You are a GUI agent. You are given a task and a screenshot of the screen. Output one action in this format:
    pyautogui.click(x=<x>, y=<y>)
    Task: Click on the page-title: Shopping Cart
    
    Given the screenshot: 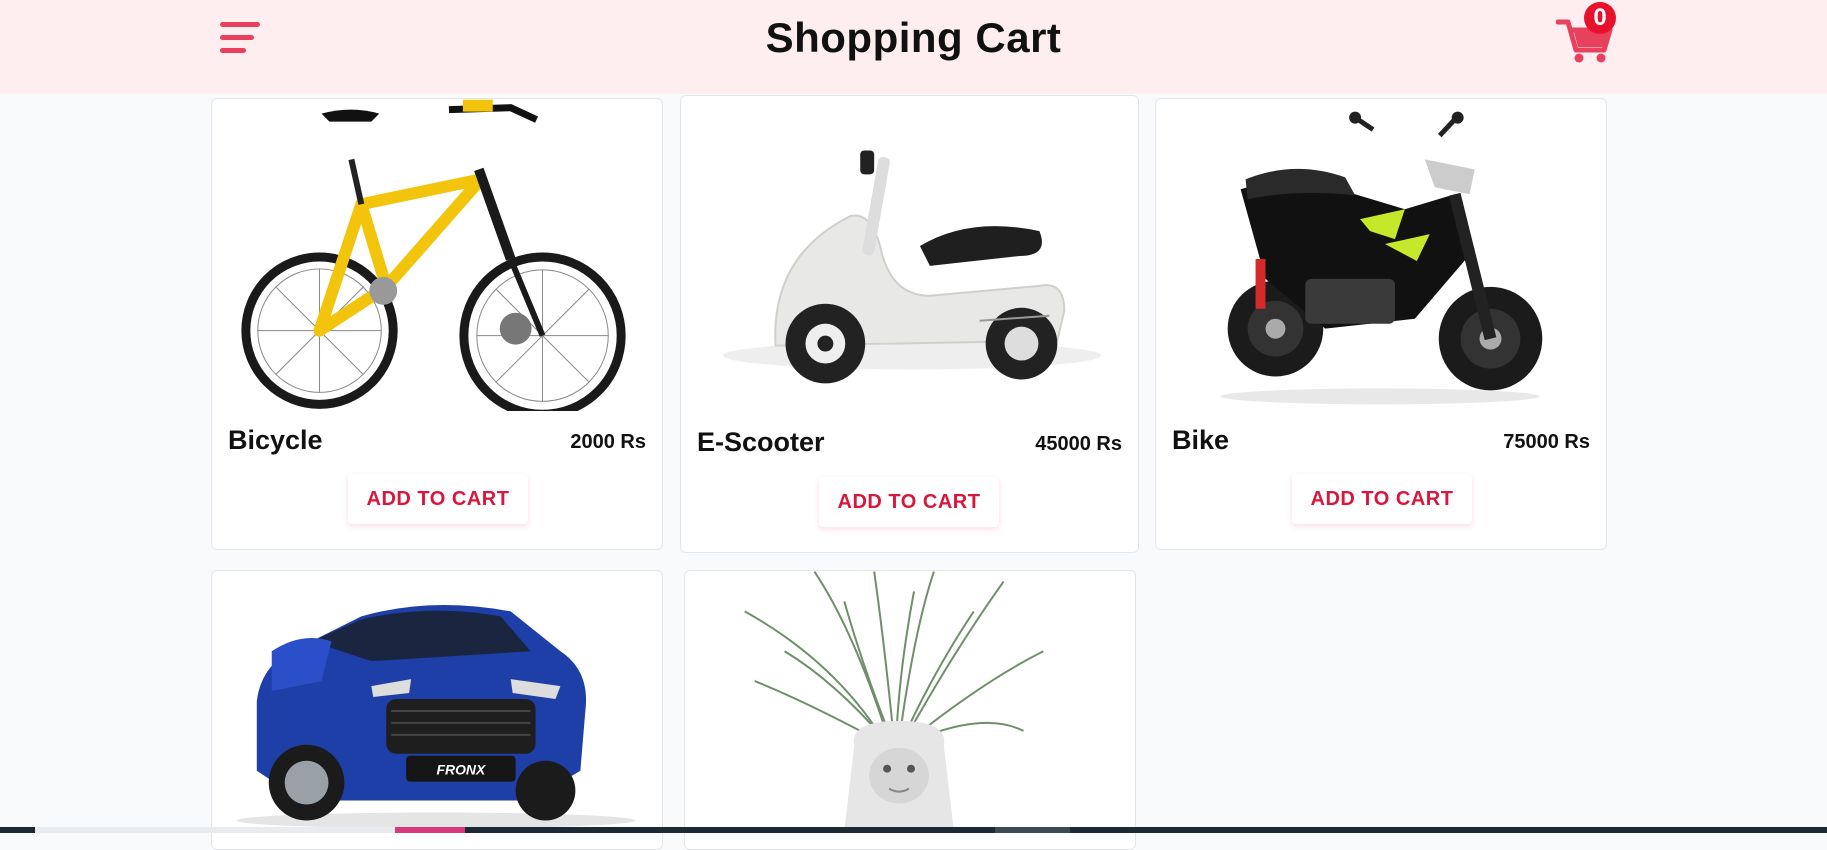 What is the action you would take?
    pyautogui.click(x=913, y=37)
    